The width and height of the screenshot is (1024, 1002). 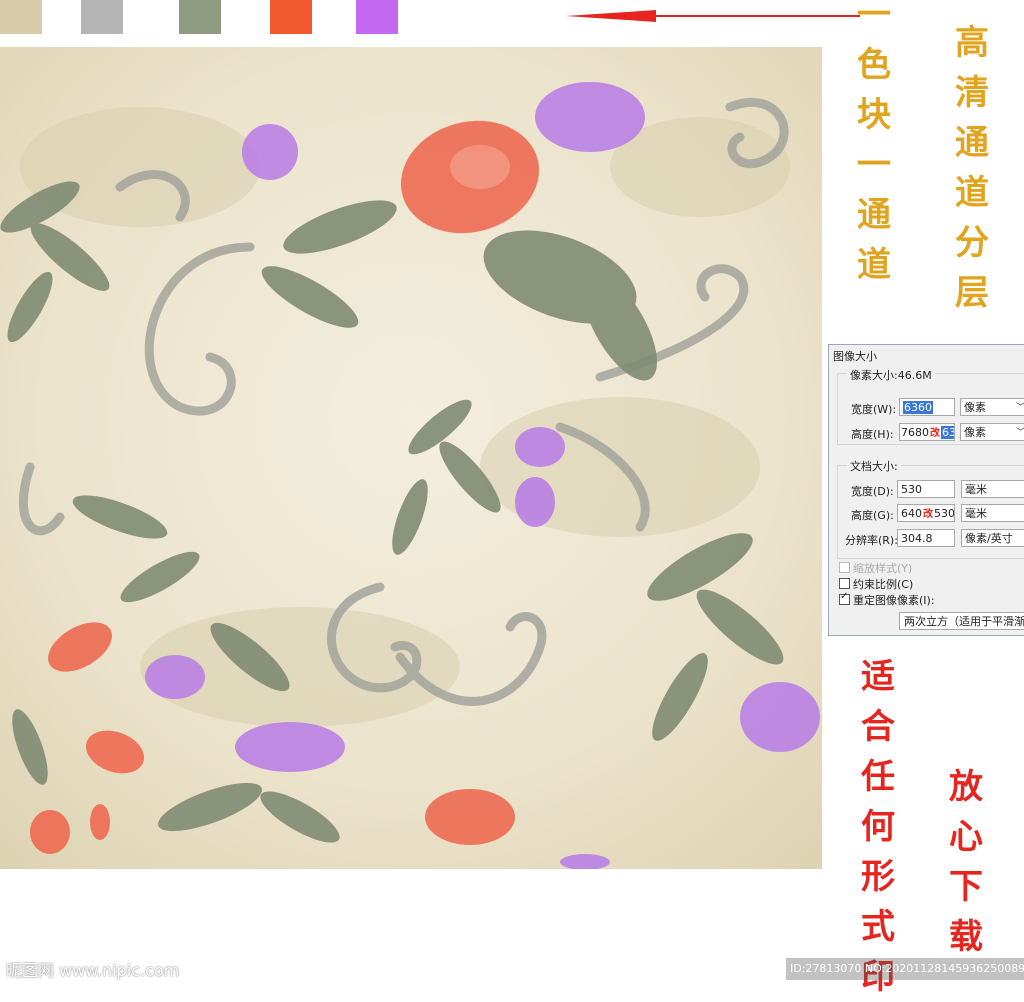 I want to click on resolution-value: 304.8, so click(x=917, y=538).